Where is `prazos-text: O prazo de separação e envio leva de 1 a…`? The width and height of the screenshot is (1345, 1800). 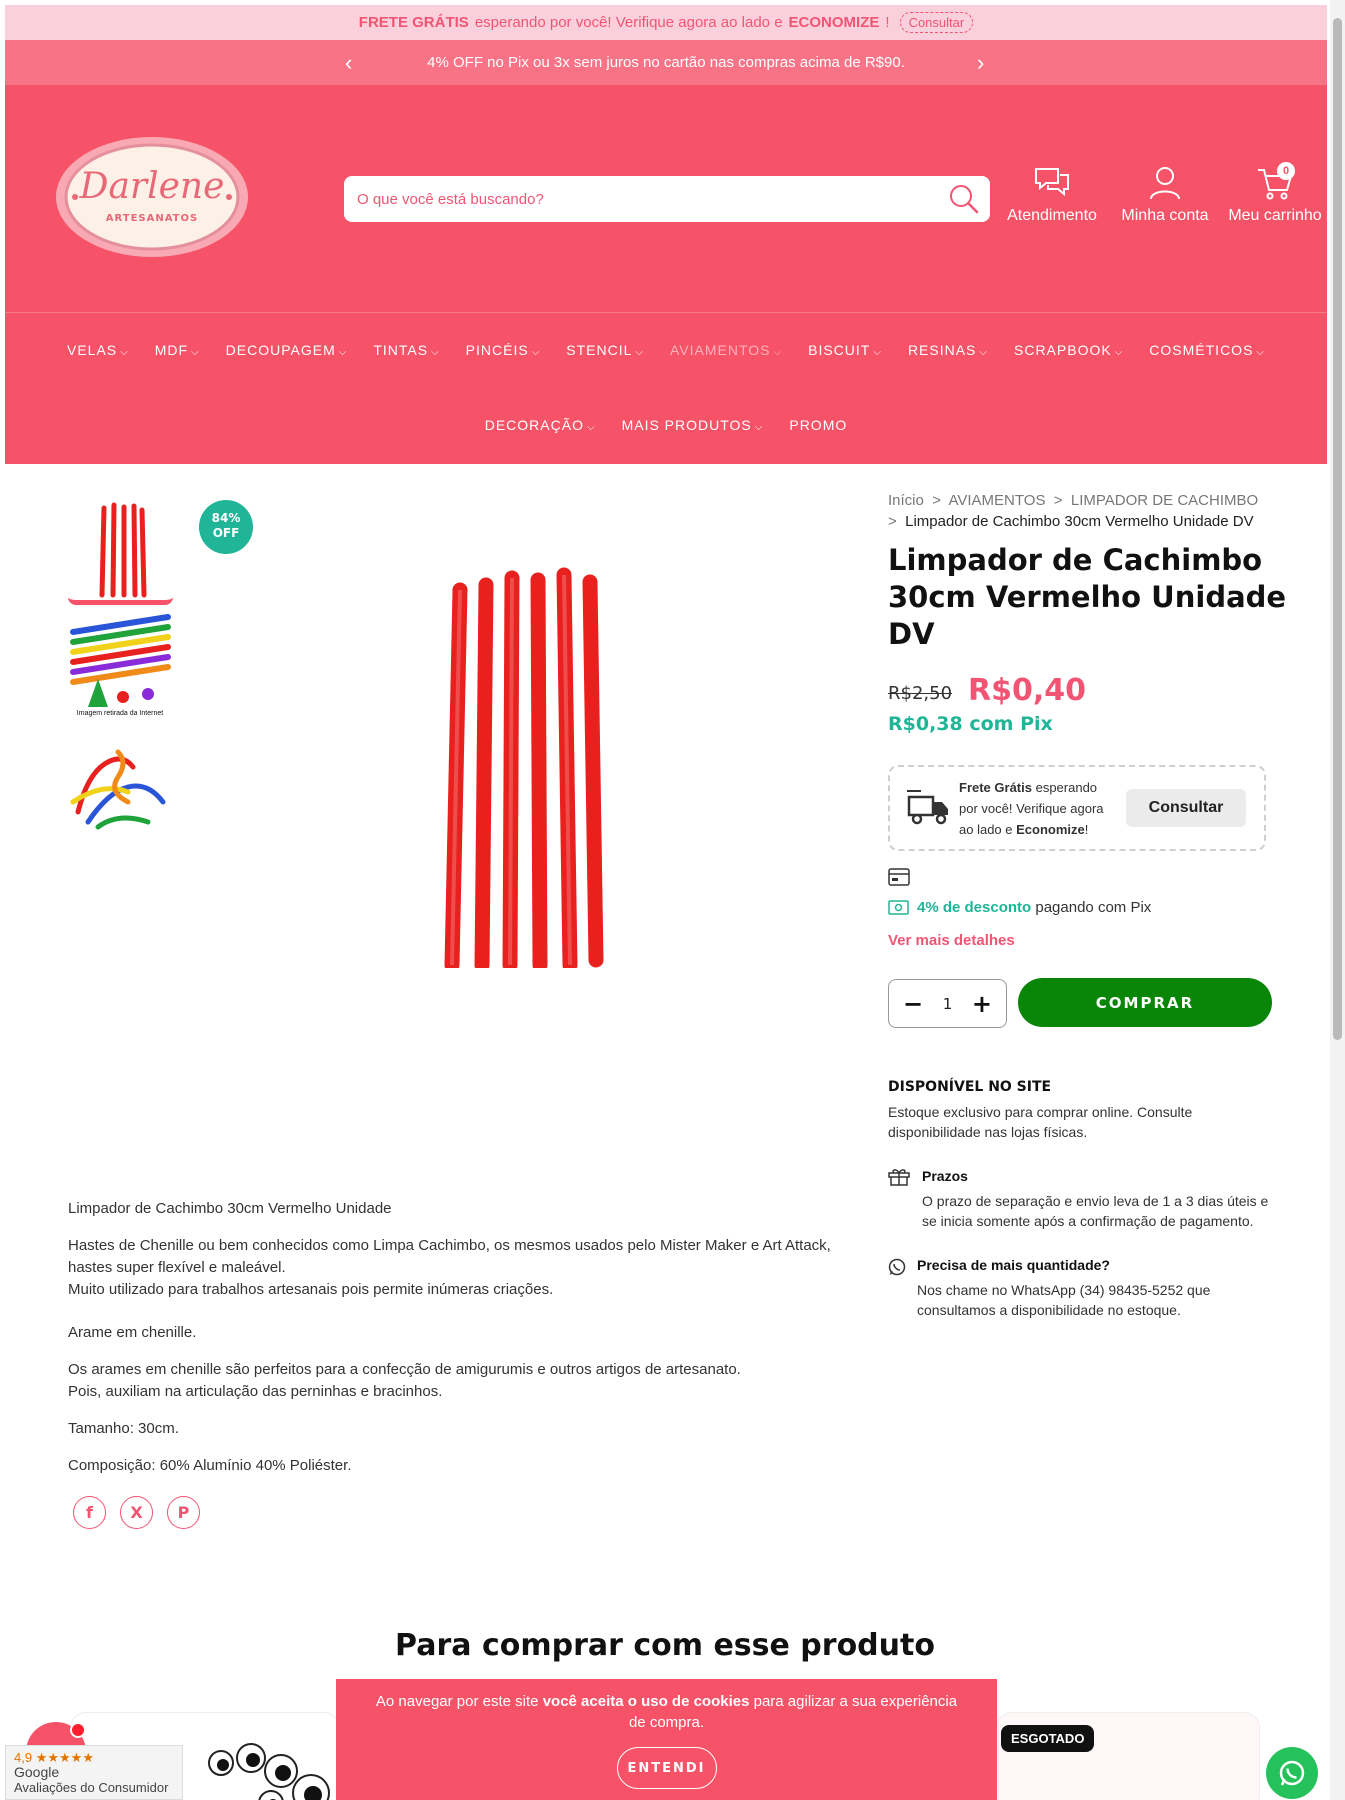
prazos-text: O prazo de separação e envio leva de 1 a… is located at coordinates (1095, 1211).